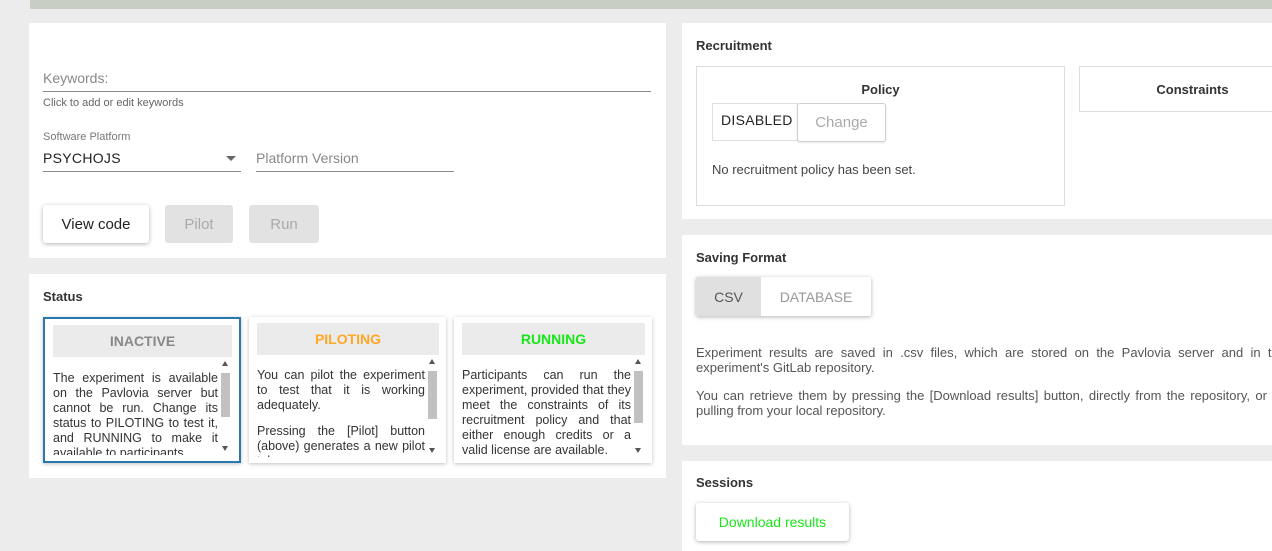  What do you see at coordinates (553, 339) in the screenshot?
I see `status-running-label: RUNNING` at bounding box center [553, 339].